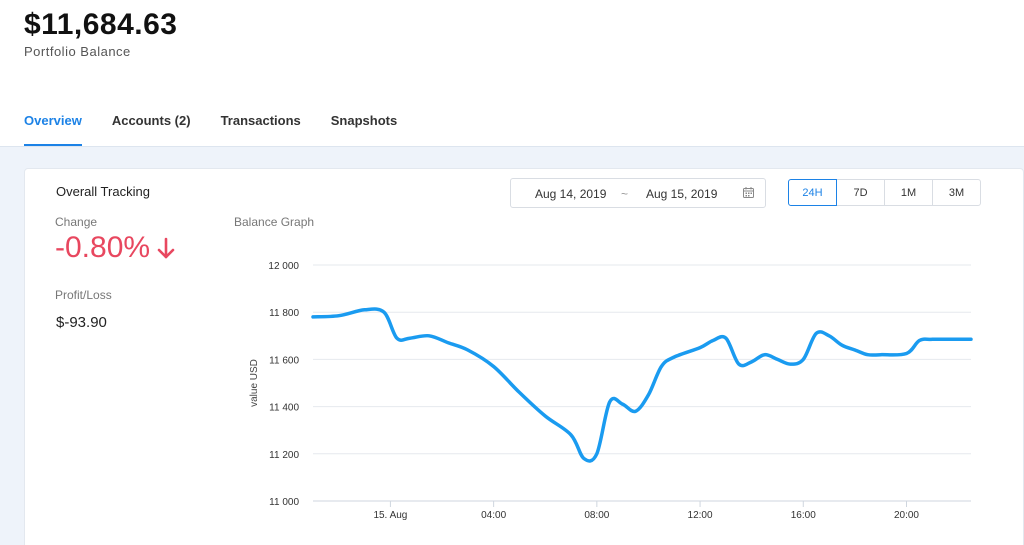  What do you see at coordinates (101, 24) in the screenshot?
I see `portfolio-balance-value: $11,684.63` at bounding box center [101, 24].